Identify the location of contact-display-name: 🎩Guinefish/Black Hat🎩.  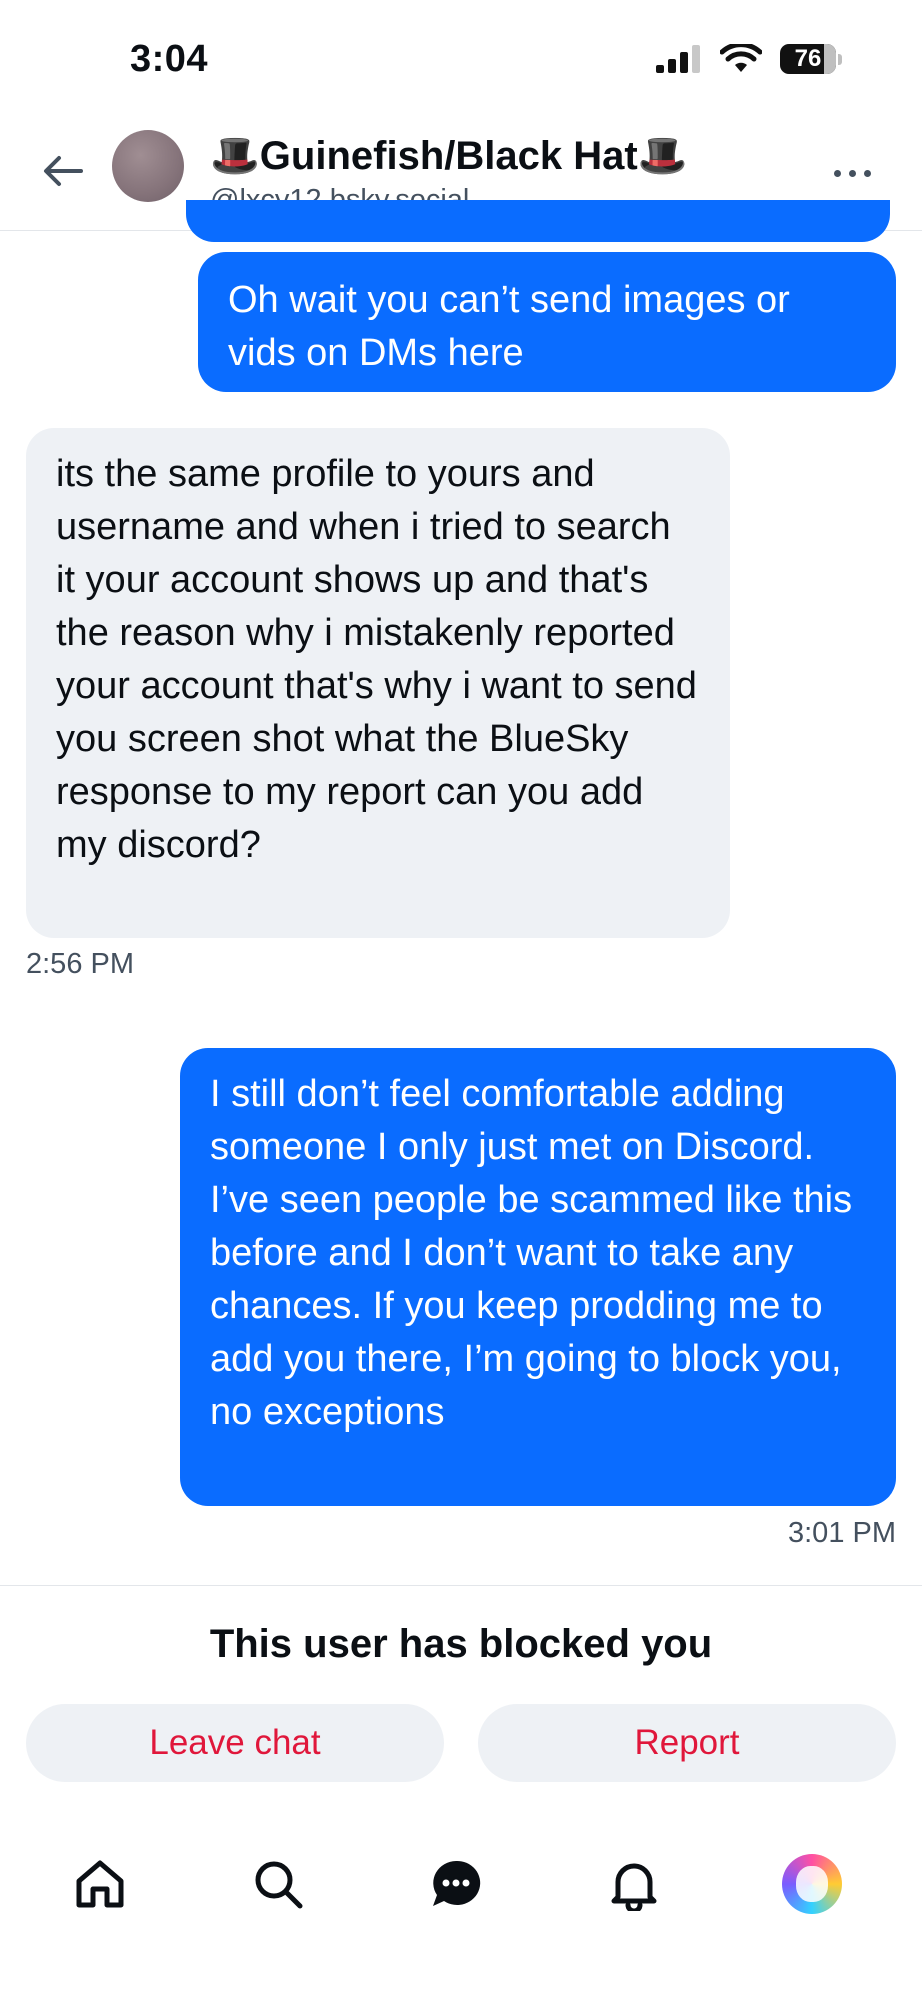
(448, 155).